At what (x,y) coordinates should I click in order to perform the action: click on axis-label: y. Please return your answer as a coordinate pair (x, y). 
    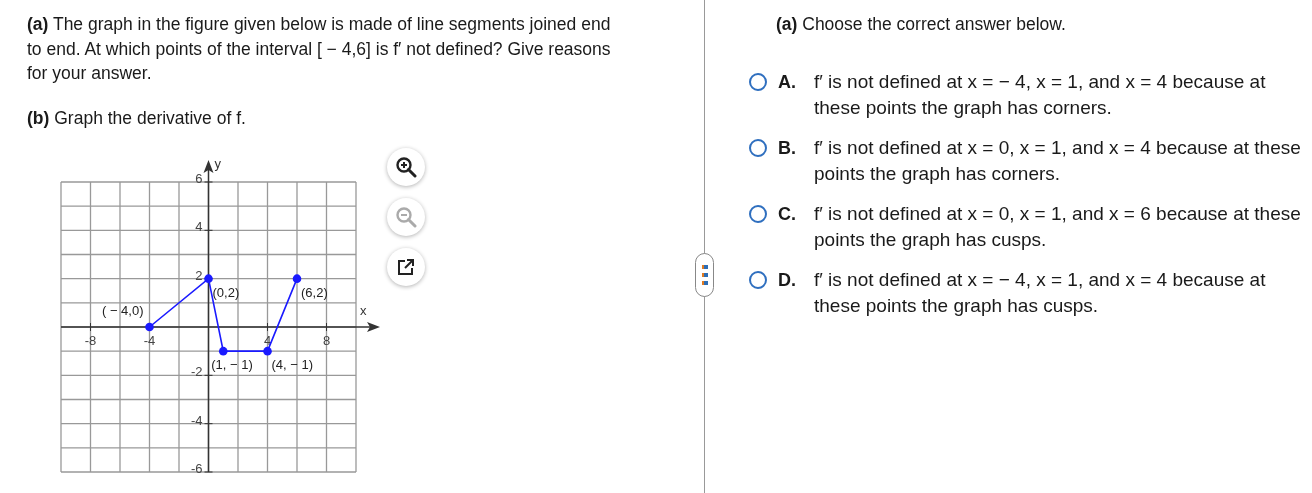
    Looking at the image, I should click on (217, 163).